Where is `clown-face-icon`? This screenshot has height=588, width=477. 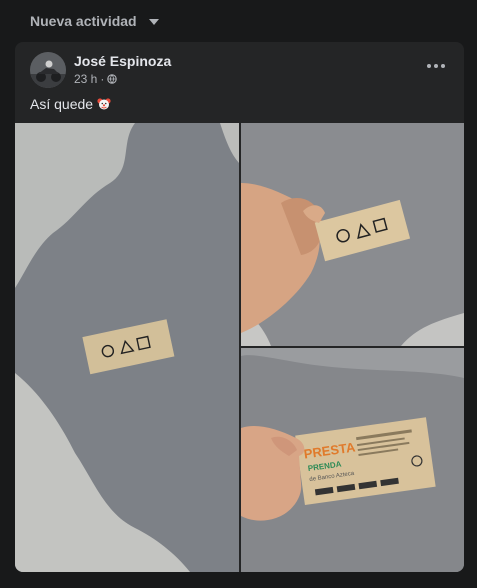
clown-face-icon is located at coordinates (104, 104).